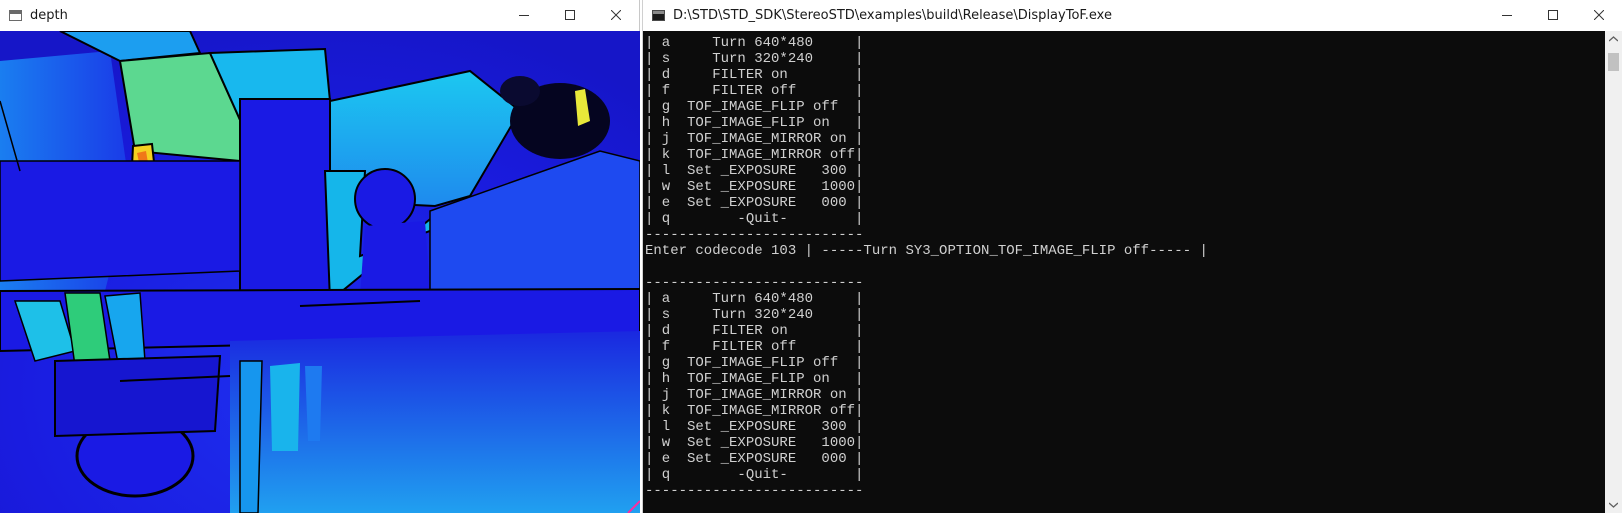 The height and width of the screenshot is (513, 1622). What do you see at coordinates (1613, 505) in the screenshot?
I see `scroll-down-arrow-icon` at bounding box center [1613, 505].